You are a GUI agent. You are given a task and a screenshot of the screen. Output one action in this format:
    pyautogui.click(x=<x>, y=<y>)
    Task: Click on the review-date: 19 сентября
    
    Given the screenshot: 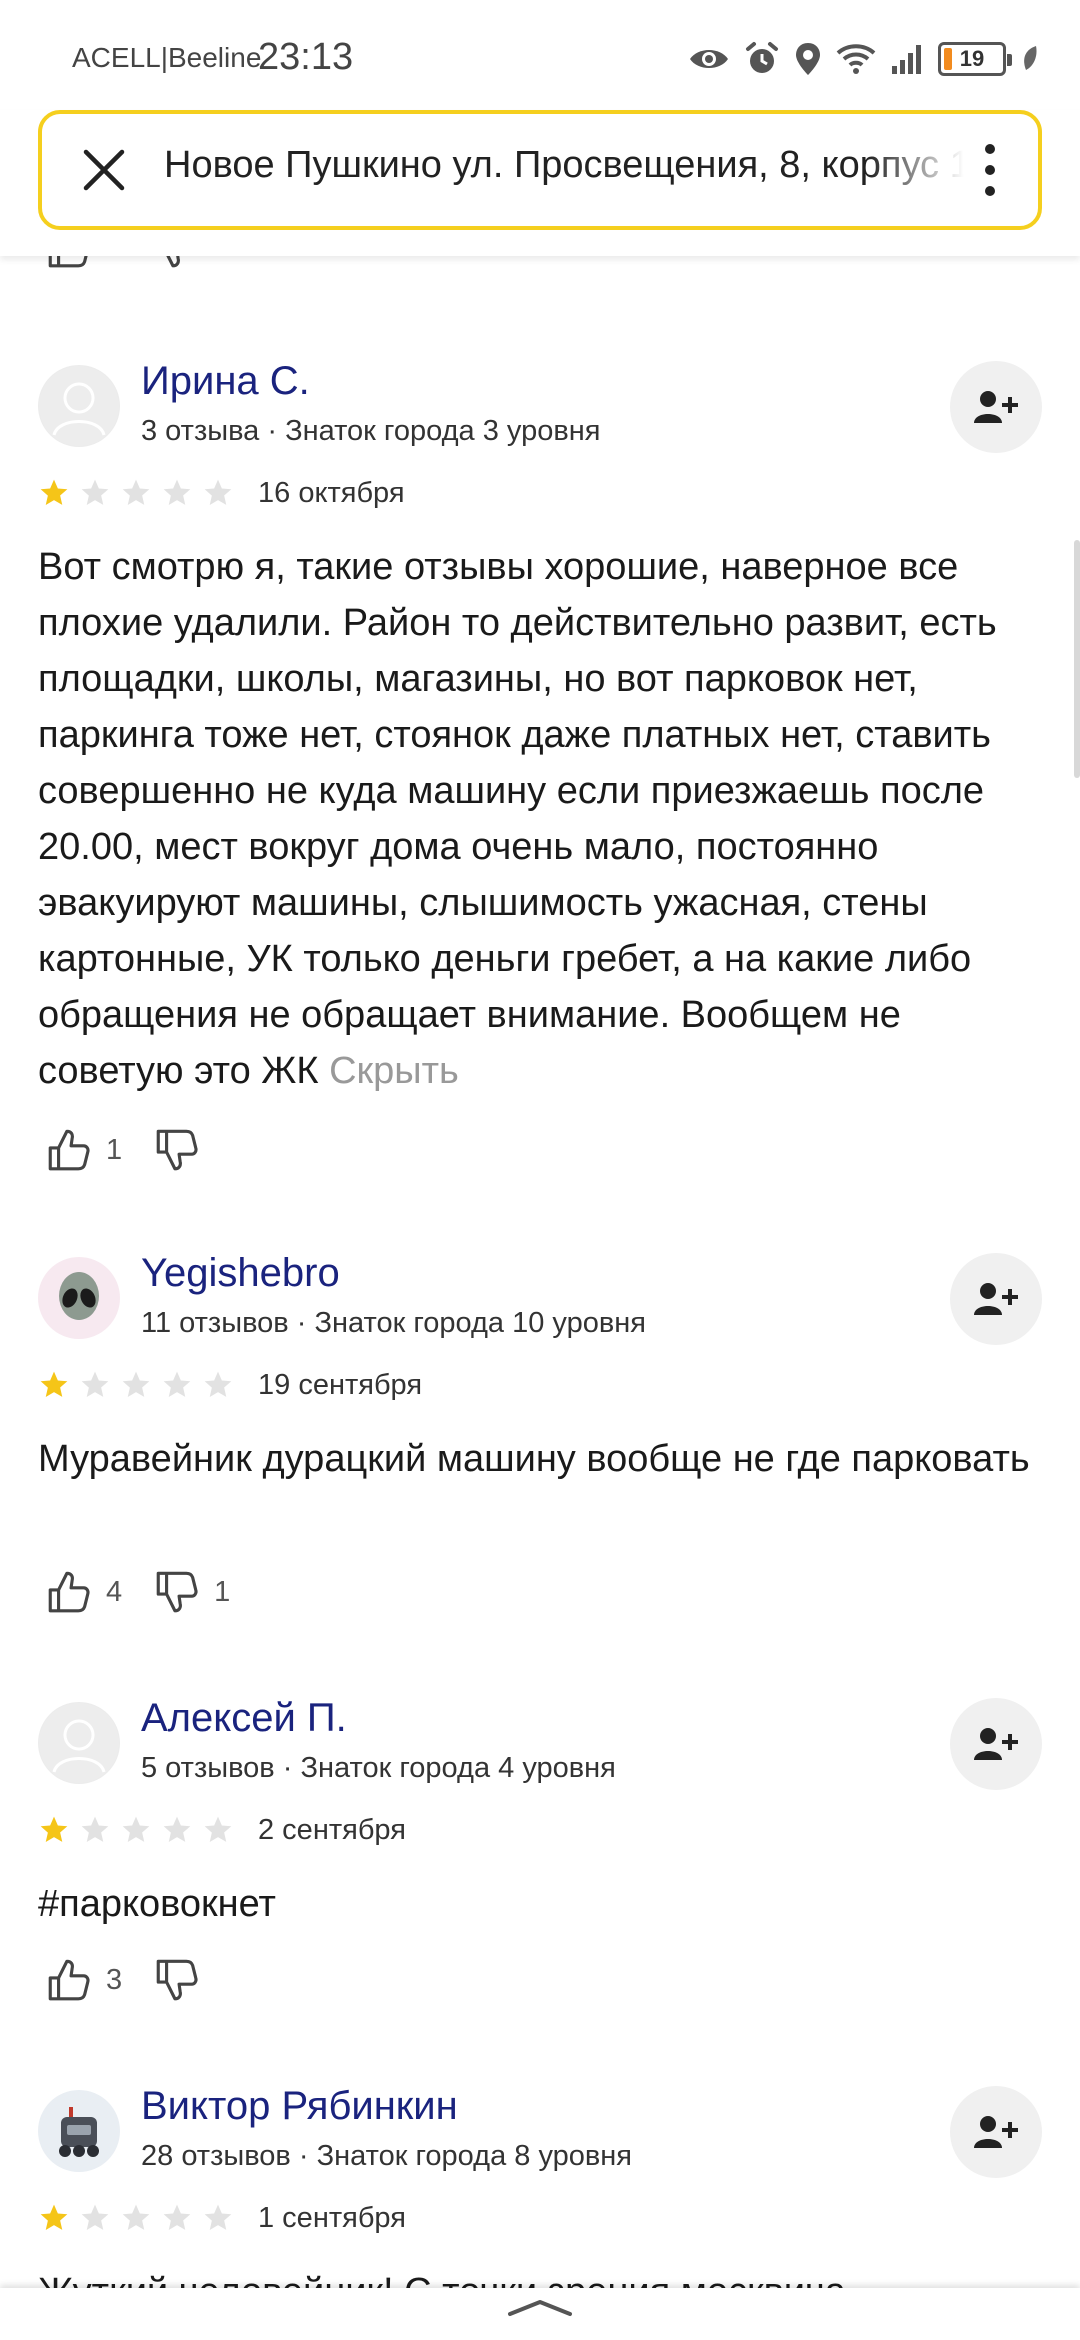 What is the action you would take?
    pyautogui.click(x=340, y=1384)
    